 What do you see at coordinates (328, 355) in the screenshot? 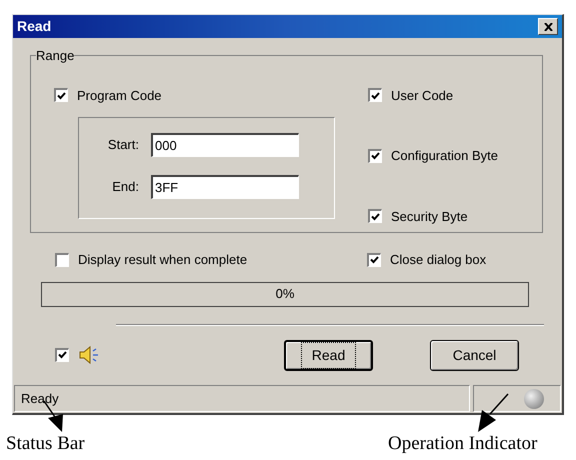
I see `read-button: Read` at bounding box center [328, 355].